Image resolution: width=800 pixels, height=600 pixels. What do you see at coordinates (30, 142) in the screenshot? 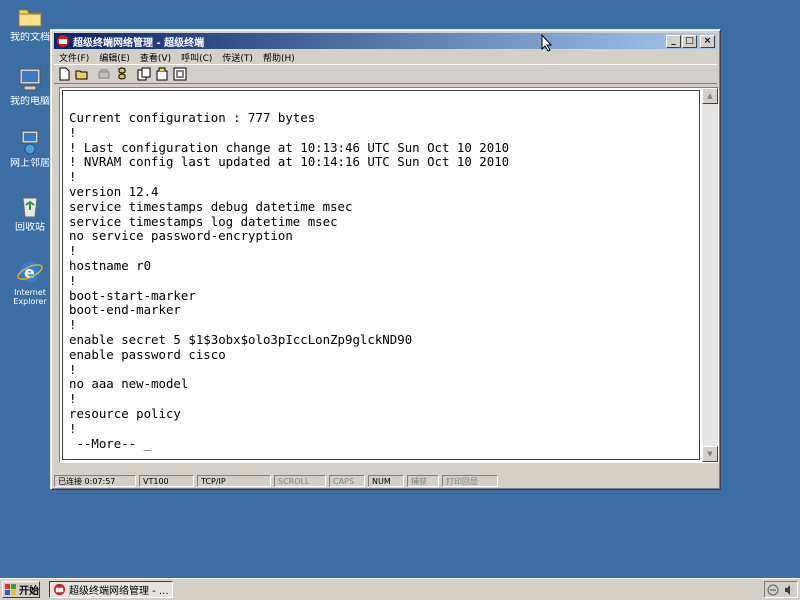
I see `network-icon` at bounding box center [30, 142].